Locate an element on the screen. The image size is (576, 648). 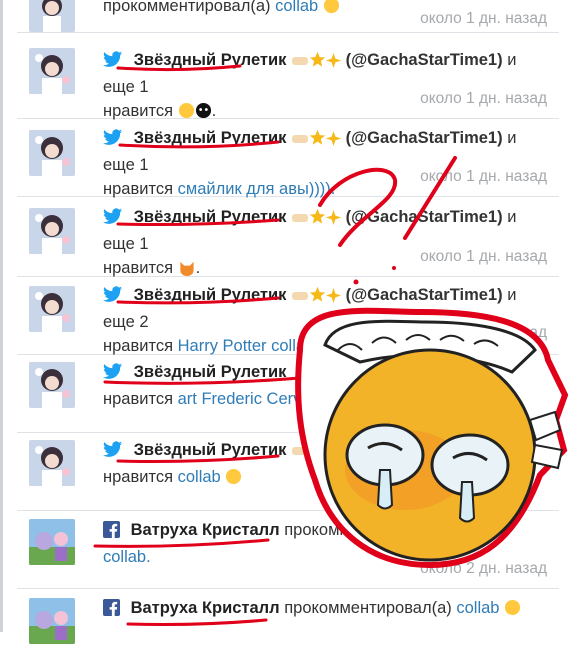
feed-link: tter is located at coordinates (402, 530).